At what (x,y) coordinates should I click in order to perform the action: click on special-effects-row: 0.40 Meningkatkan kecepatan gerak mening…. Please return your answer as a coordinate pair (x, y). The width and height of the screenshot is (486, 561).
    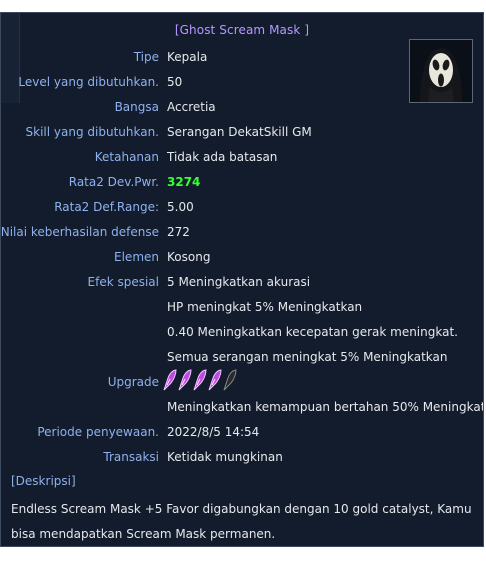
    Looking at the image, I should click on (242, 335).